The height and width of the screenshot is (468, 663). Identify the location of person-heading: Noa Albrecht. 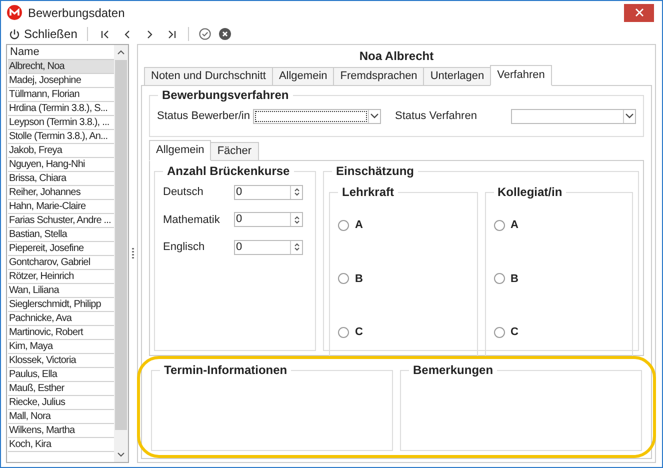
(396, 56).